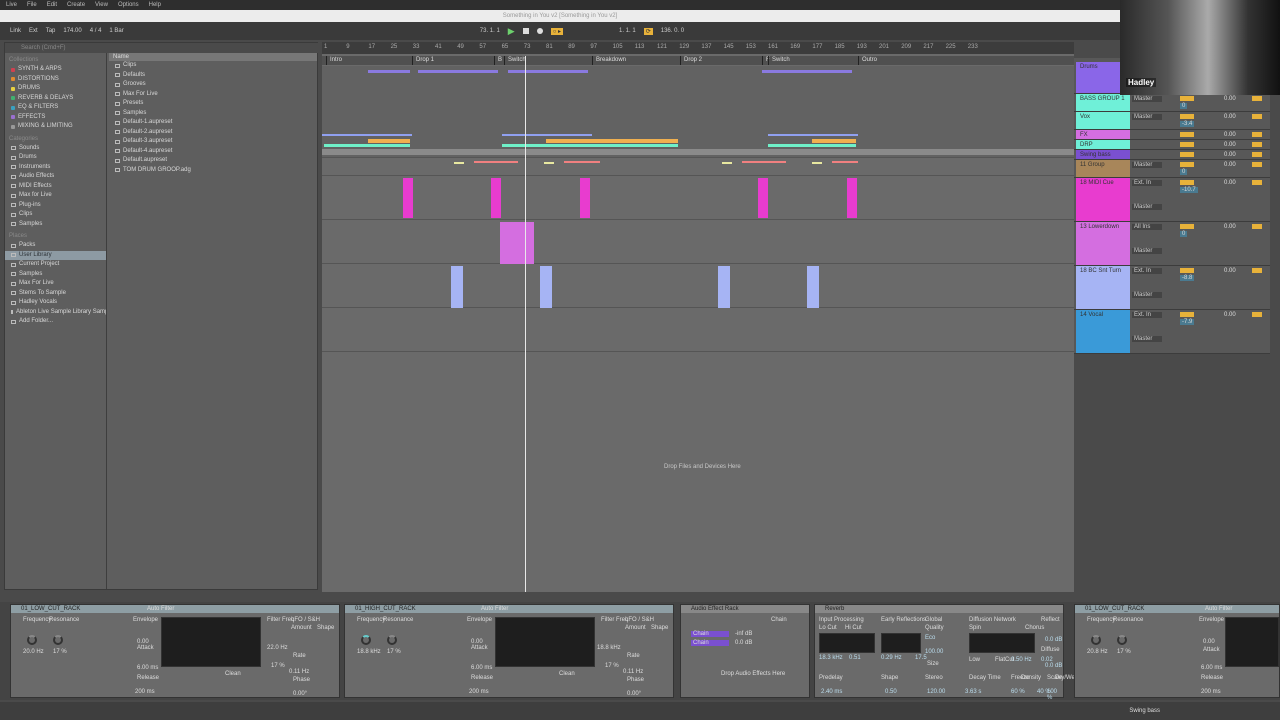  I want to click on device-title: Audio Effect Rack, so click(745, 609).